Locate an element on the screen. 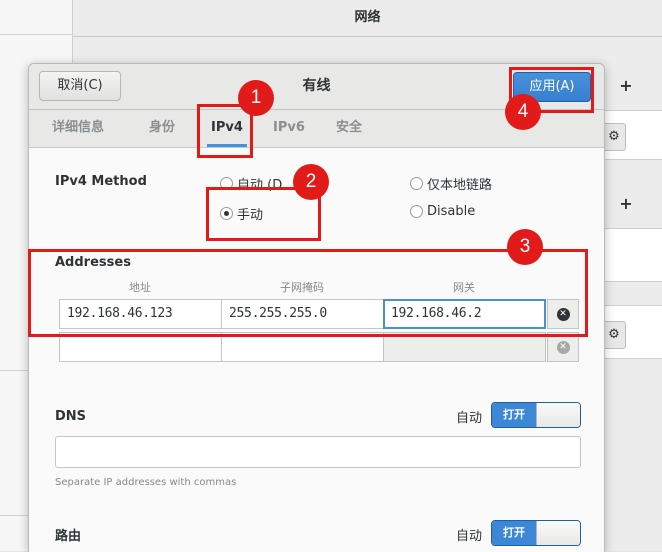 The height and width of the screenshot is (552, 662). ipv4-method-label: IPv4 Method is located at coordinates (101, 181).